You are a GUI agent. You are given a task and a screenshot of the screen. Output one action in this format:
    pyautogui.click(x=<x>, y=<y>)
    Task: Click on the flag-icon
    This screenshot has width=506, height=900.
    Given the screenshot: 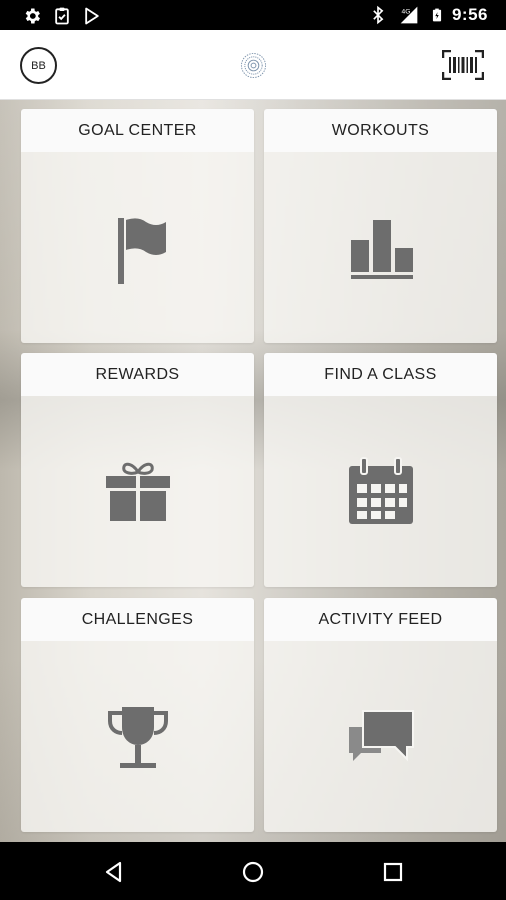 What is the action you would take?
    pyautogui.click(x=141, y=250)
    